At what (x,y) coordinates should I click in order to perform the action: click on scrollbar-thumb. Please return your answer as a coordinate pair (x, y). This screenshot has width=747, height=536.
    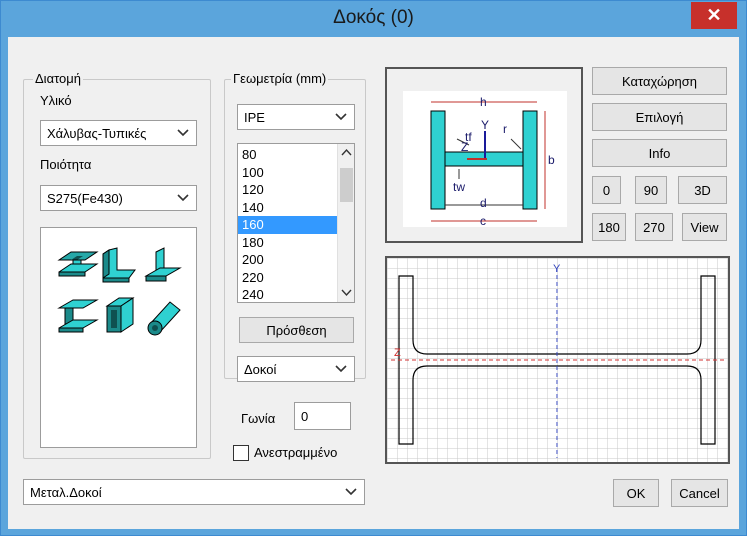
    Looking at the image, I should click on (346, 185).